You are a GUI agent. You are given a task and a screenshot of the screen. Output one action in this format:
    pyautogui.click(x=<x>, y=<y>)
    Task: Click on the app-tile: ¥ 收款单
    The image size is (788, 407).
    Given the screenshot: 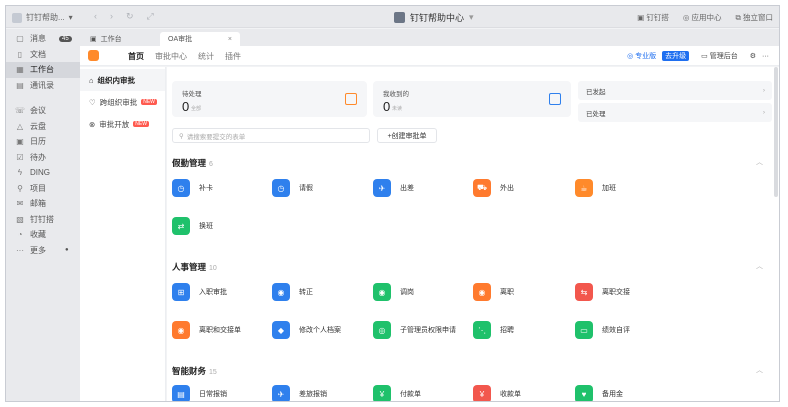 What is the action you would take?
    pyautogui.click(x=497, y=393)
    